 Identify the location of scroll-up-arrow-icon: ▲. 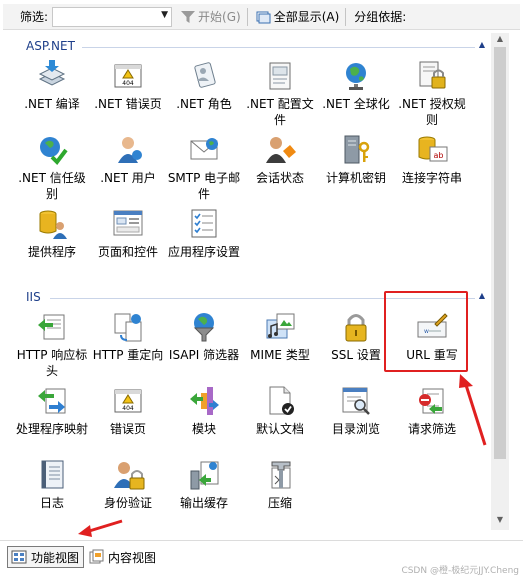
(500, 41).